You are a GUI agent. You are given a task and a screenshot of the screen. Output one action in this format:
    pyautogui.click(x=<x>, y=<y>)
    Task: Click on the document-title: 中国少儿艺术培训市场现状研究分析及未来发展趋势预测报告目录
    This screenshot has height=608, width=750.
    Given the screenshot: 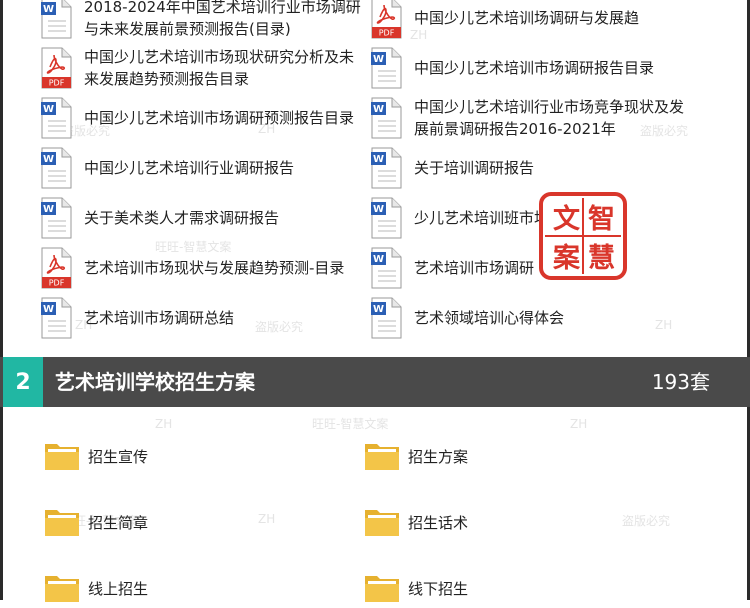 What is the action you would take?
    pyautogui.click(x=219, y=68)
    